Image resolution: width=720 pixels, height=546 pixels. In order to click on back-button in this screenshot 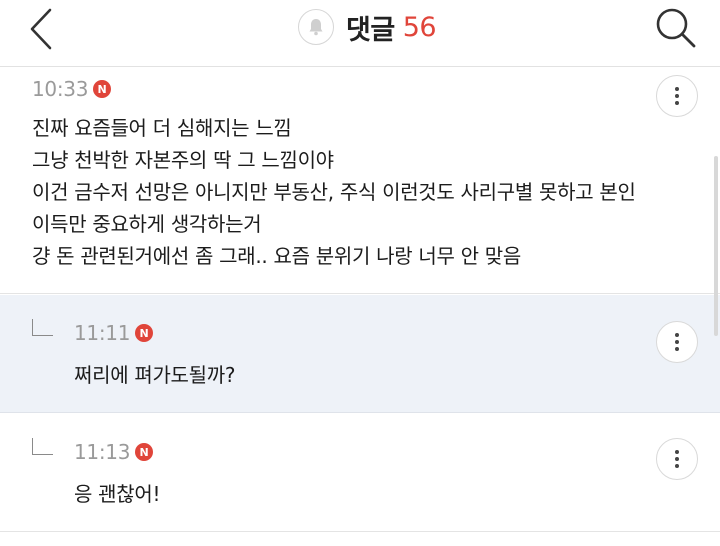, I will do `click(42, 29)`.